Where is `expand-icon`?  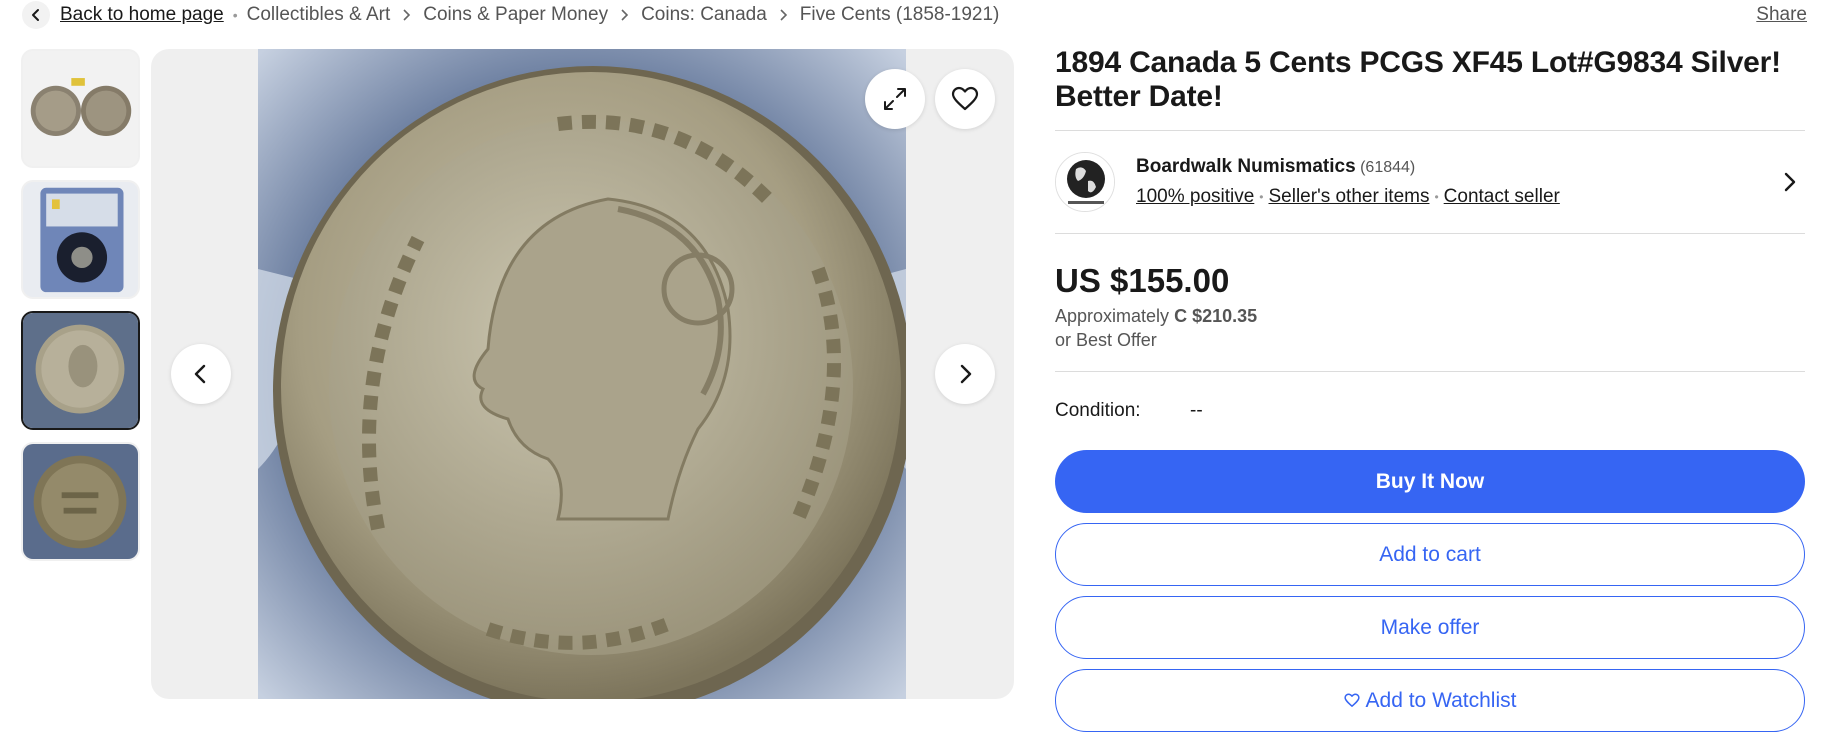 expand-icon is located at coordinates (895, 99).